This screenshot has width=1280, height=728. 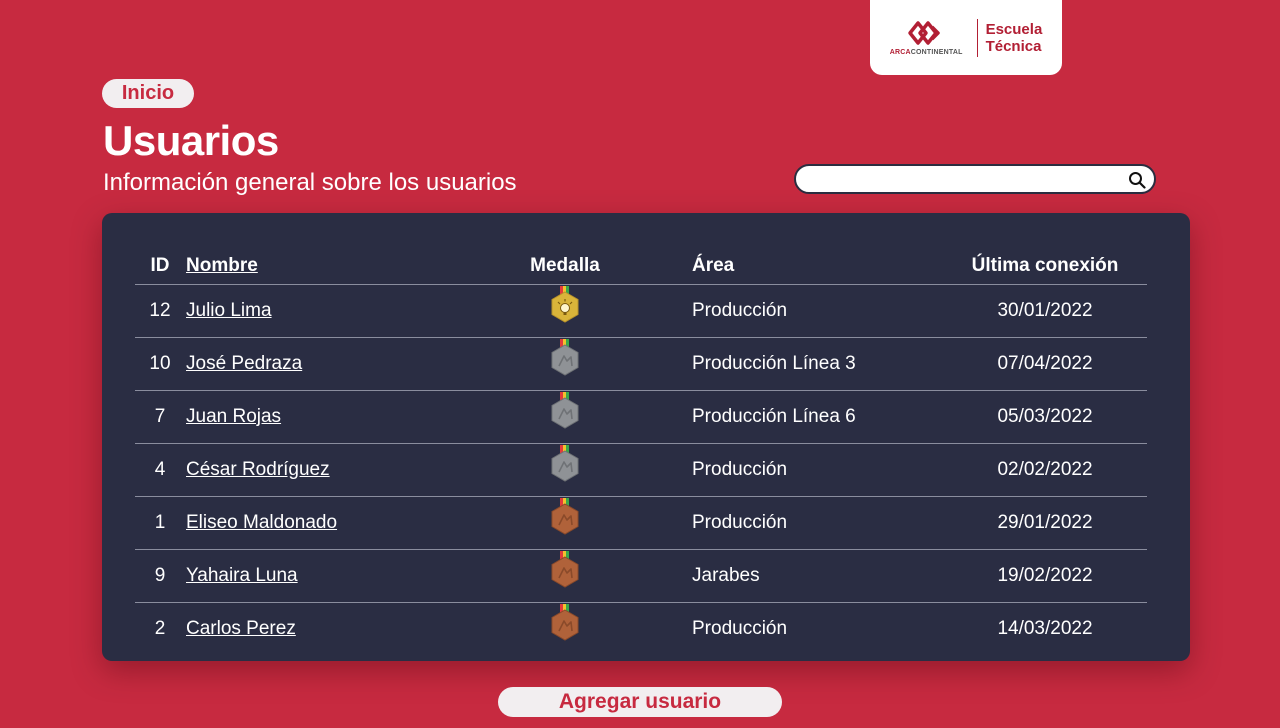 I want to click on user-id: 1, so click(x=160, y=522).